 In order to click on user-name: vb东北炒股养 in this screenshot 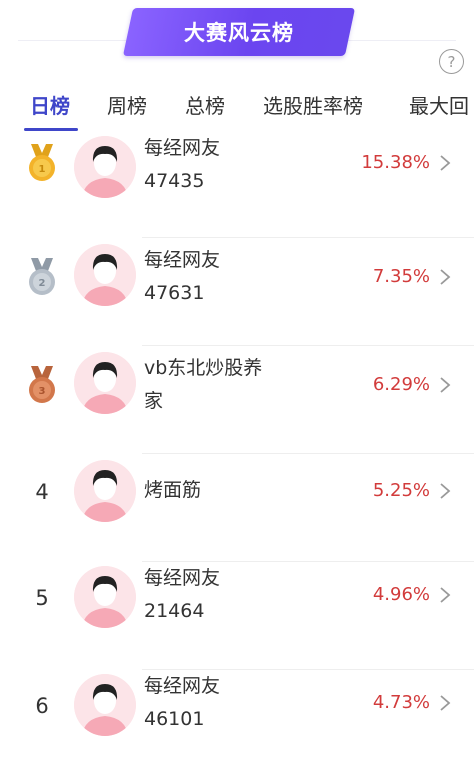, I will do `click(203, 368)`.